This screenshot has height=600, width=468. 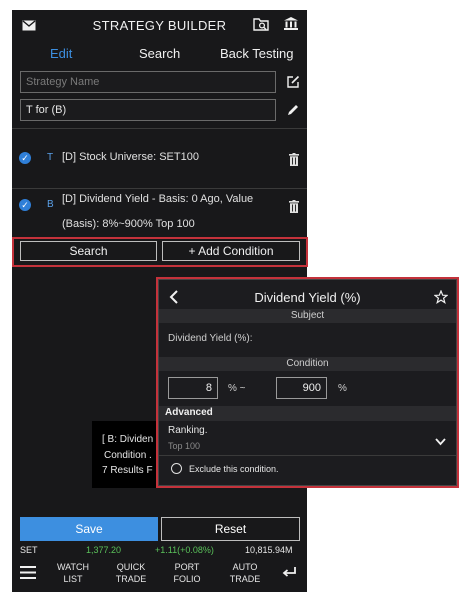 I want to click on exclude-label: Exclude this condition., so click(x=234, y=469).